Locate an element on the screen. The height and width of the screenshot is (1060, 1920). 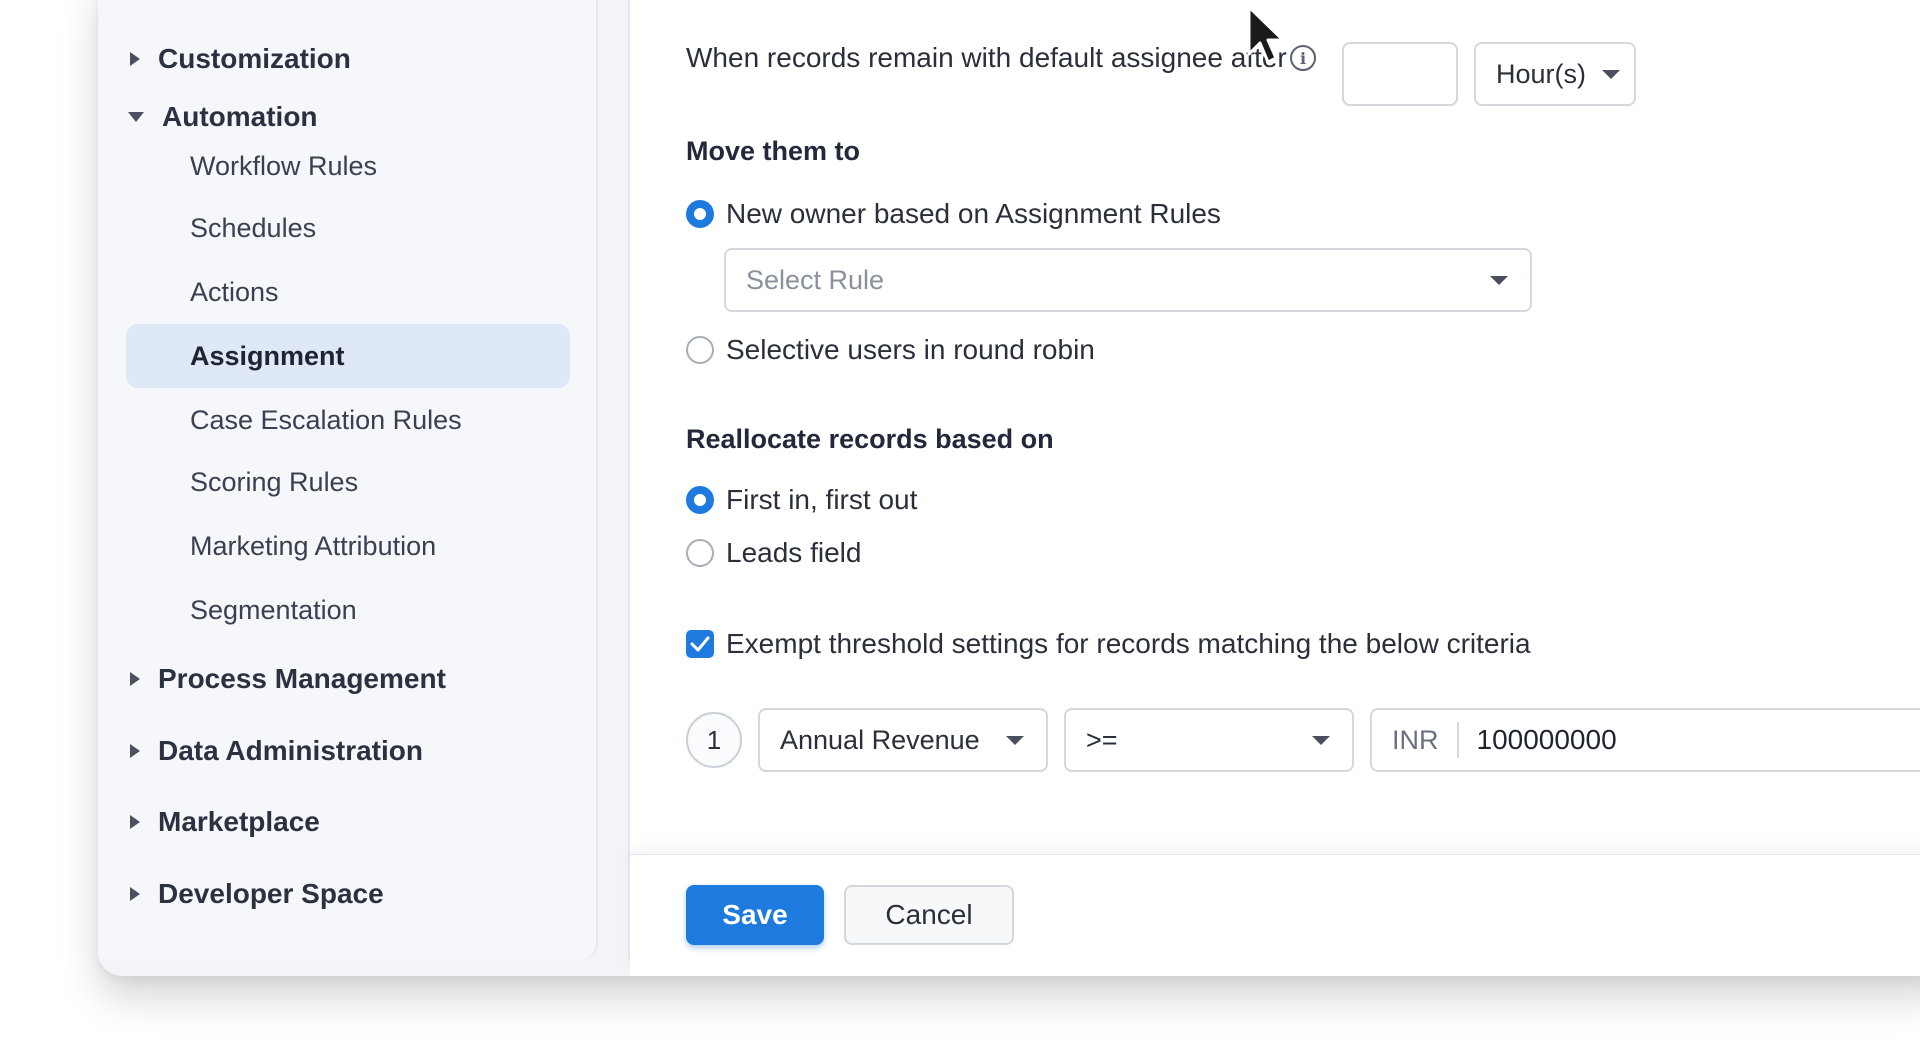
sidebar-group-process-management: Process Management is located at coordinates (287, 679).